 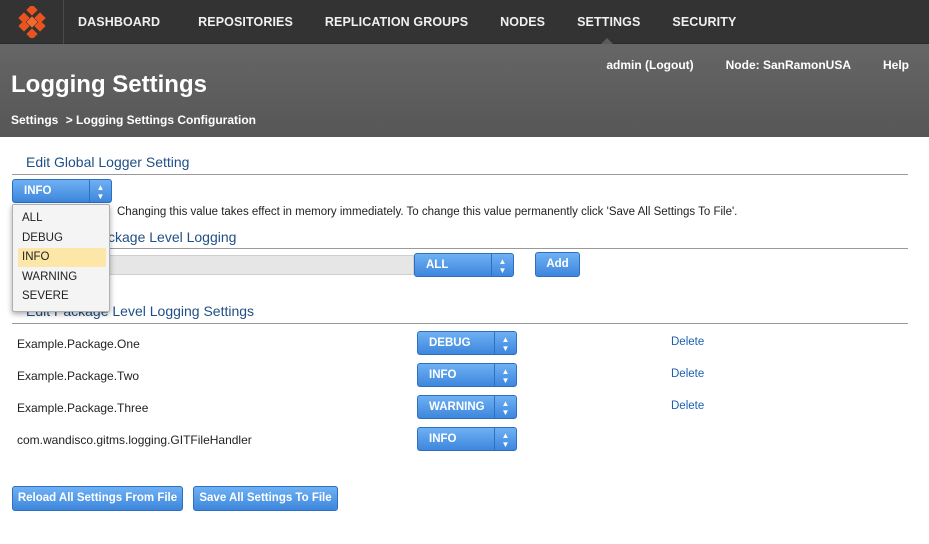 What do you see at coordinates (83, 408) in the screenshot?
I see `package-name-row-3: Example.Package.Three` at bounding box center [83, 408].